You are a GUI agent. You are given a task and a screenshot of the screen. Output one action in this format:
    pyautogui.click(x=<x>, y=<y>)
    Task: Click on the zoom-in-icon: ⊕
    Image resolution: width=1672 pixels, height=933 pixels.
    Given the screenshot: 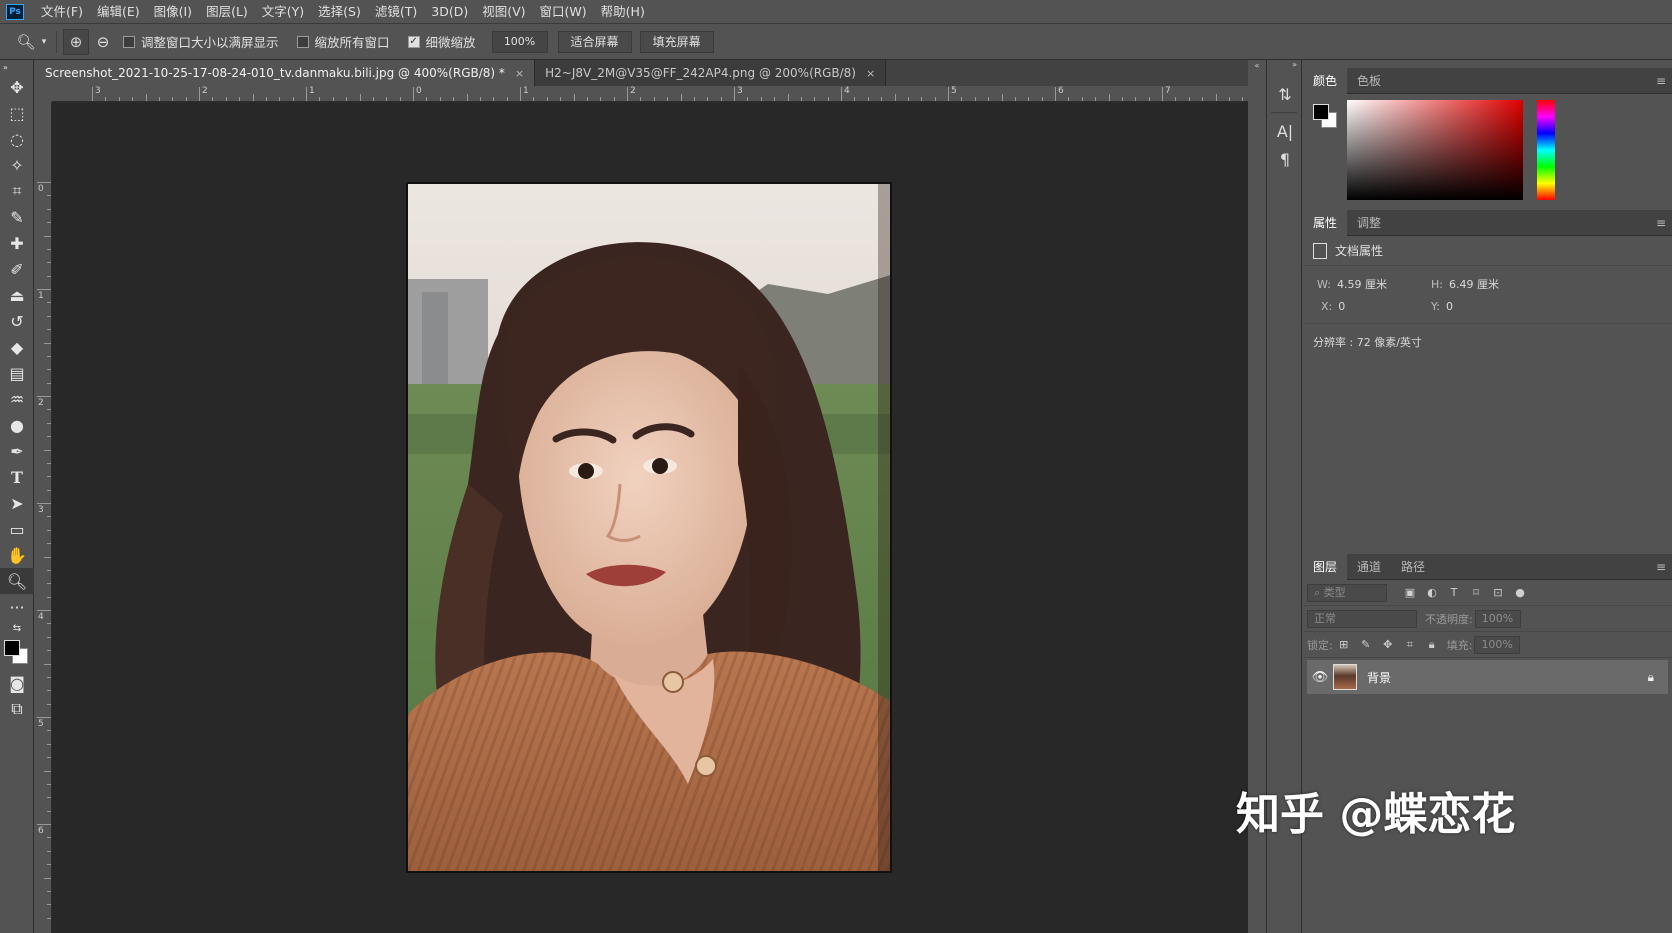 What is the action you would take?
    pyautogui.click(x=76, y=41)
    